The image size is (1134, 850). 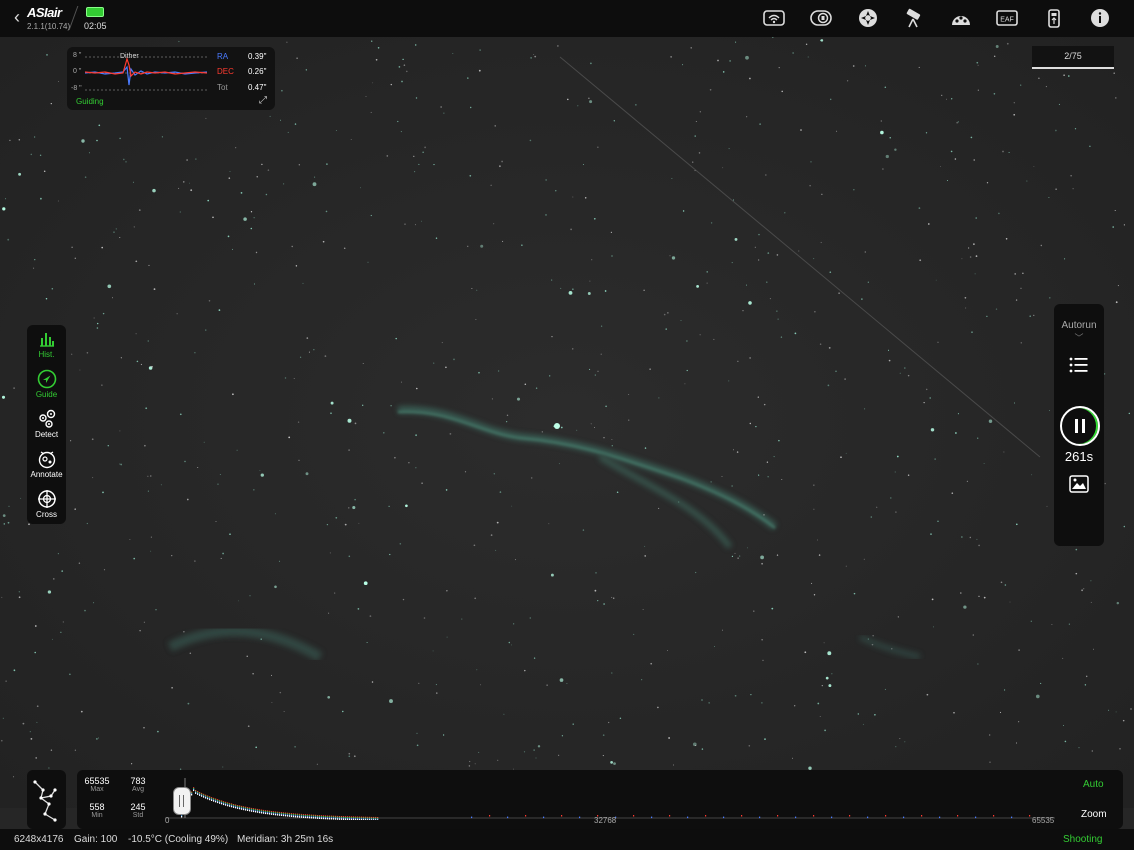 I want to click on hist-button: Hist., so click(x=46, y=344).